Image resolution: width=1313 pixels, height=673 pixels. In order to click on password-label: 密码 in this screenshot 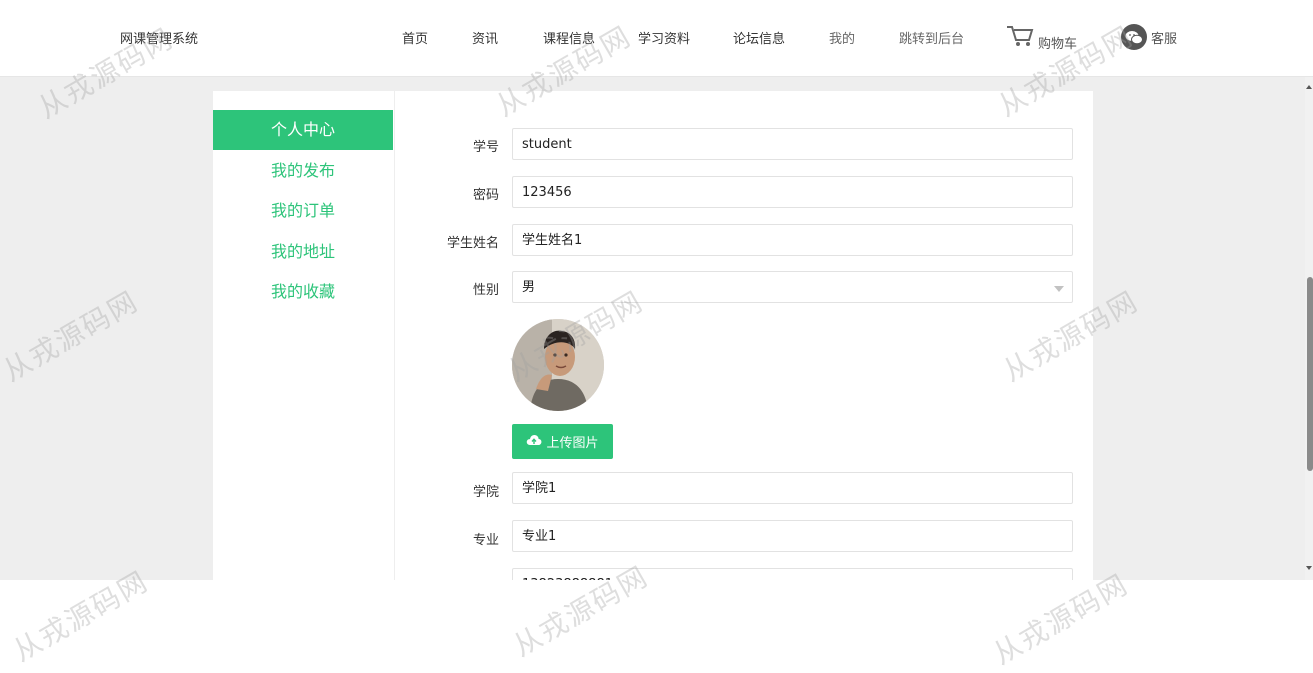, I will do `click(485, 195)`.